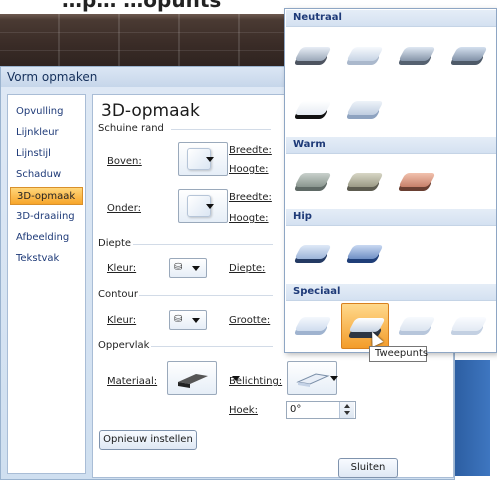  Describe the element at coordinates (46, 217) in the screenshot. I see `nav-item-3d-draaiing: 3D-draaiing` at that location.